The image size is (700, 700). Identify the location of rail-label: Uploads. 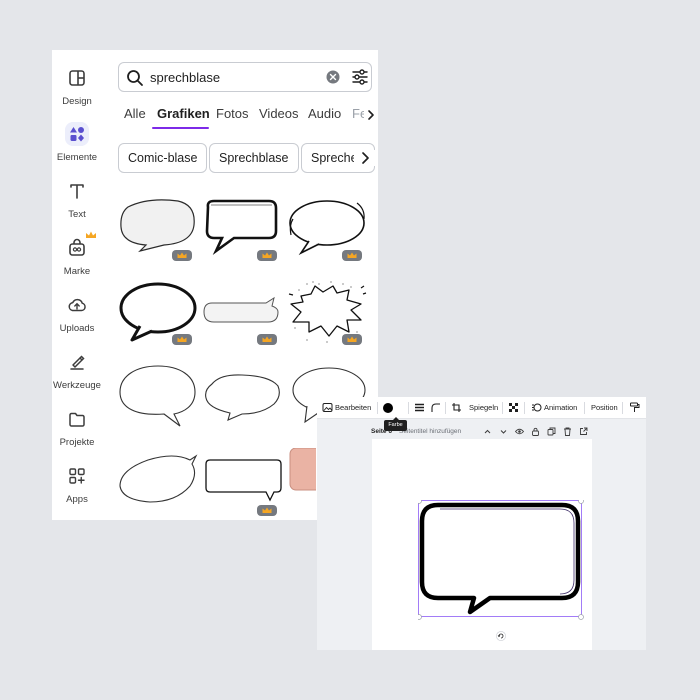
(77, 328).